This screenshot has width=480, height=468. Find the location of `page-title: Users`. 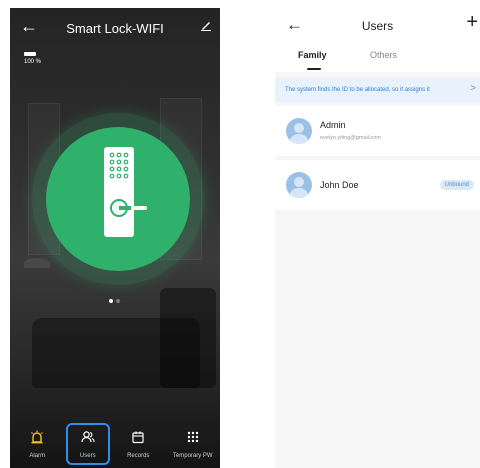

page-title: Users is located at coordinates (377, 26).